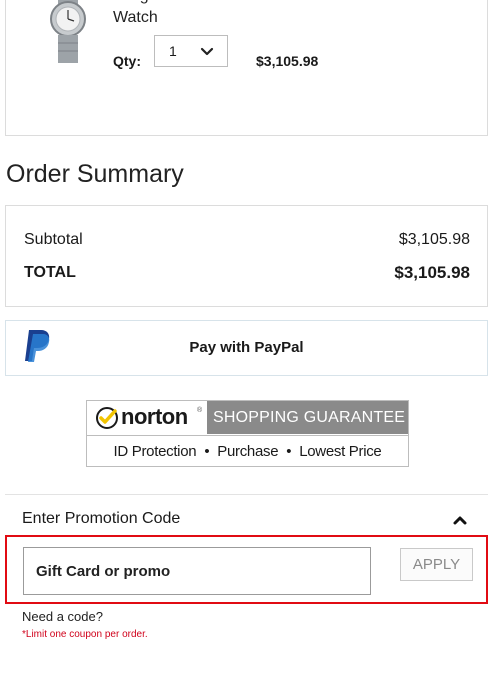 The height and width of the screenshot is (700, 490). What do you see at coordinates (207, 51) in the screenshot?
I see `chevron-down-icon` at bounding box center [207, 51].